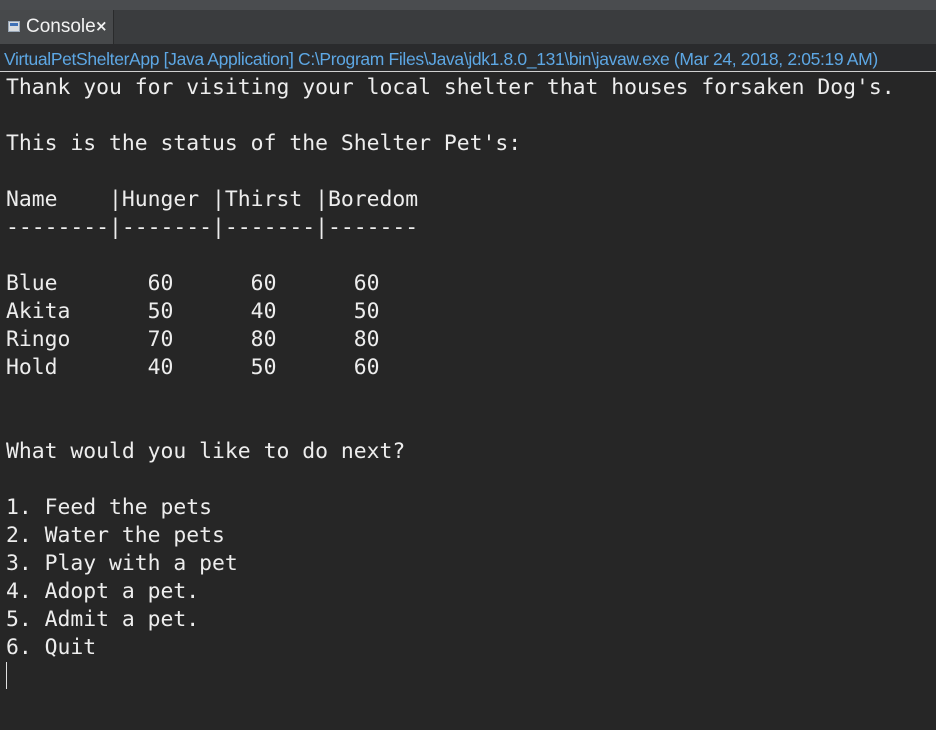 The width and height of the screenshot is (936, 730). I want to click on table-header-line: Name |Hunger |Thirst |Boredom, so click(212, 199).